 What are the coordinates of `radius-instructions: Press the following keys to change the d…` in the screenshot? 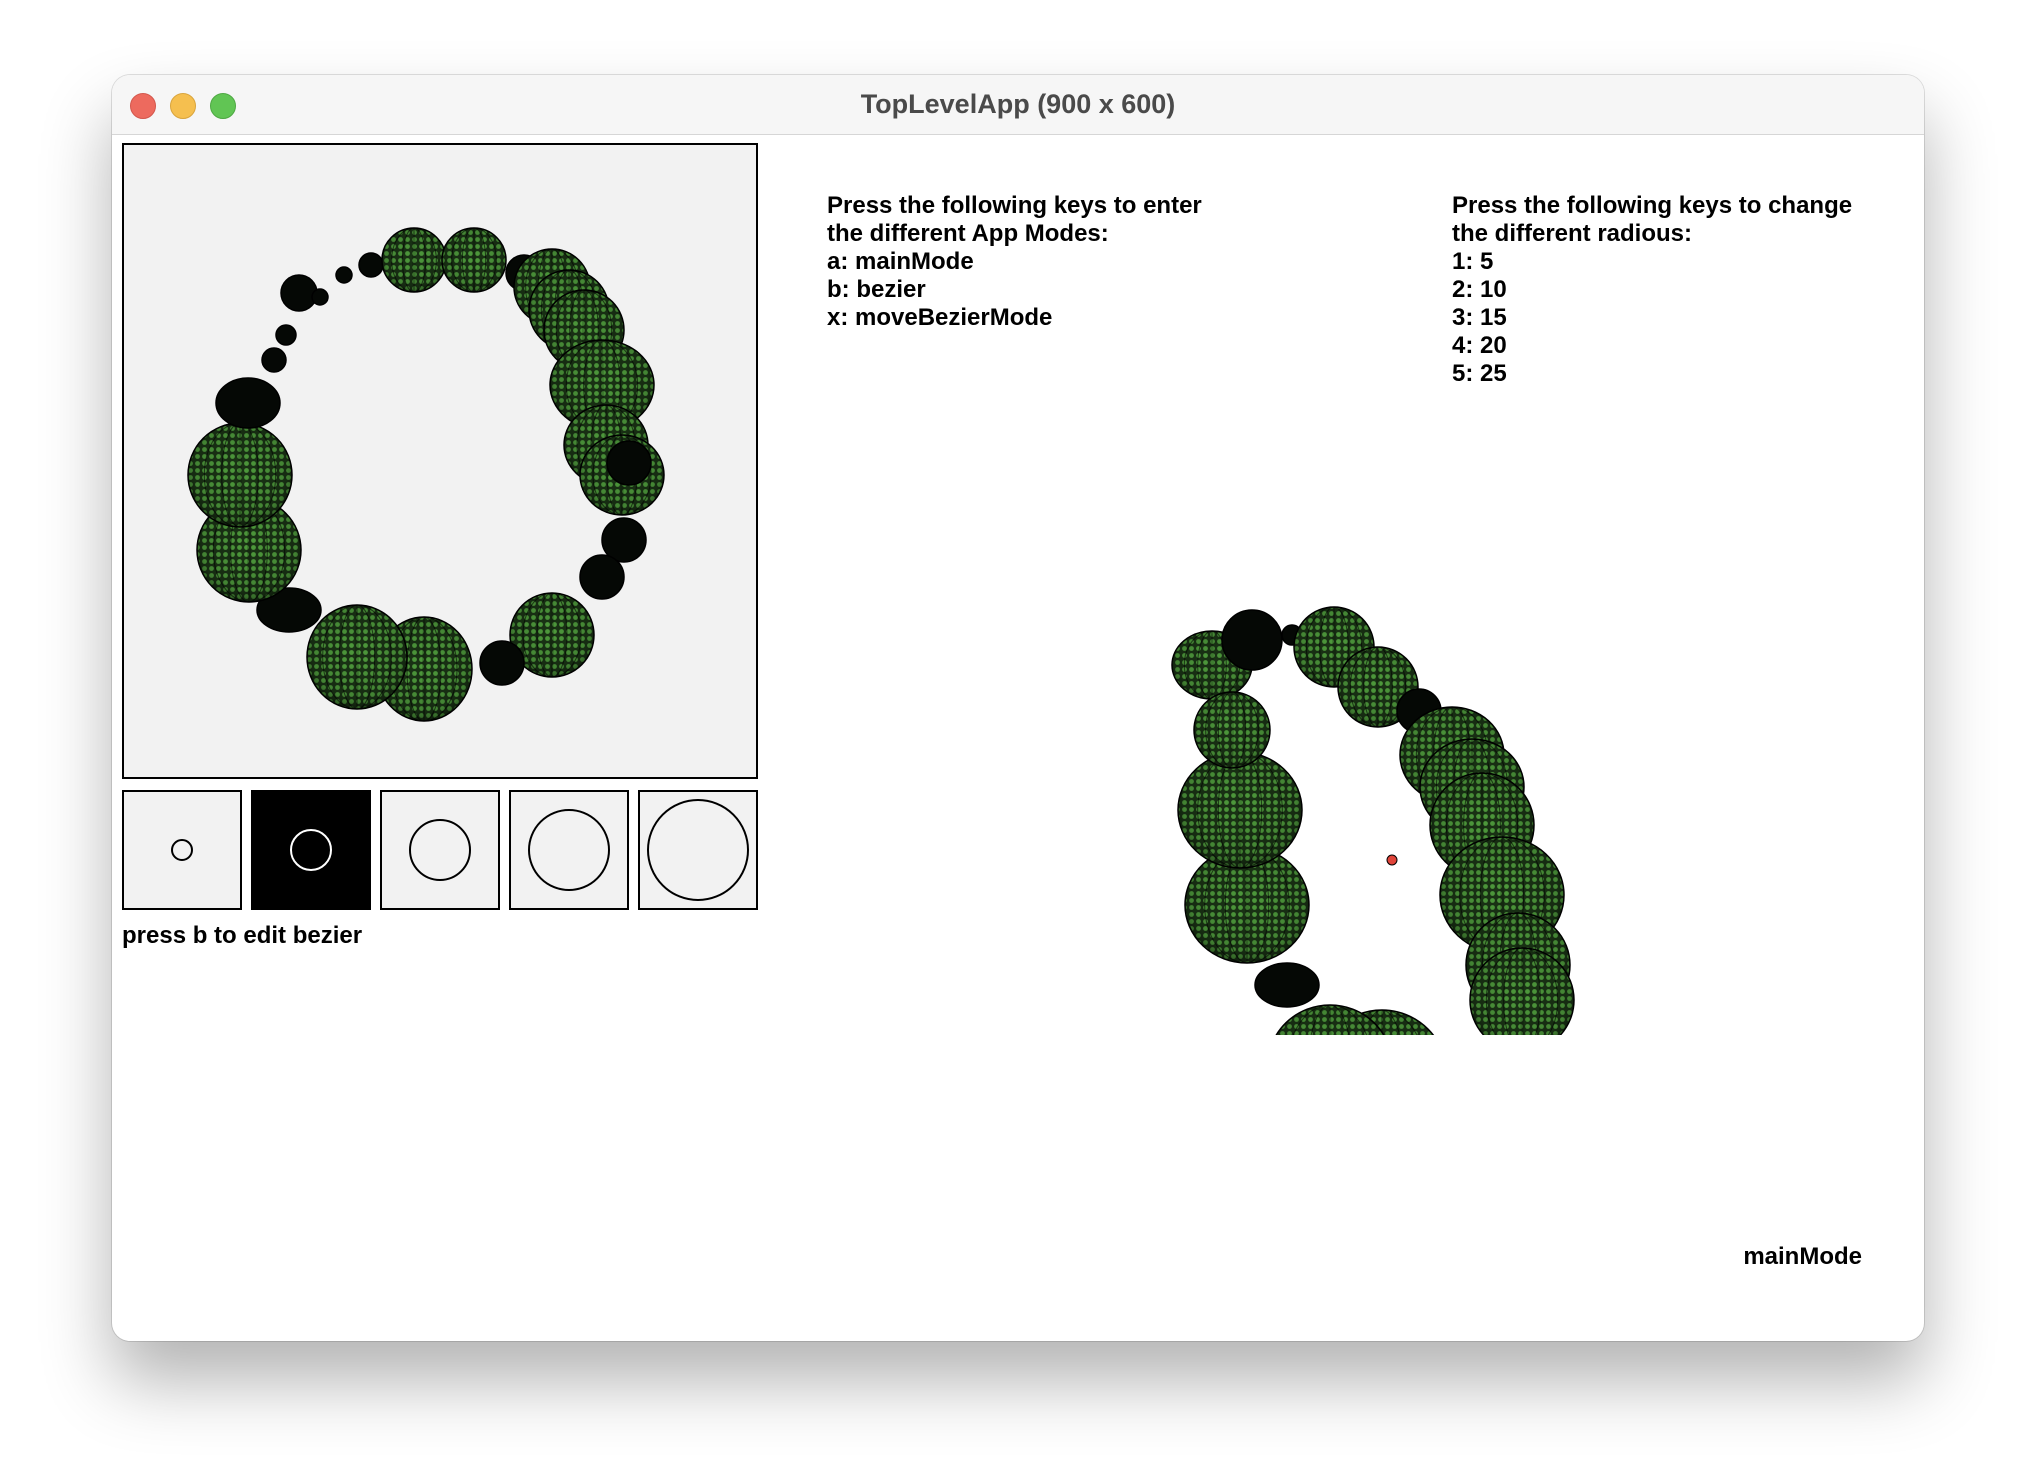 It's located at (1652, 290).